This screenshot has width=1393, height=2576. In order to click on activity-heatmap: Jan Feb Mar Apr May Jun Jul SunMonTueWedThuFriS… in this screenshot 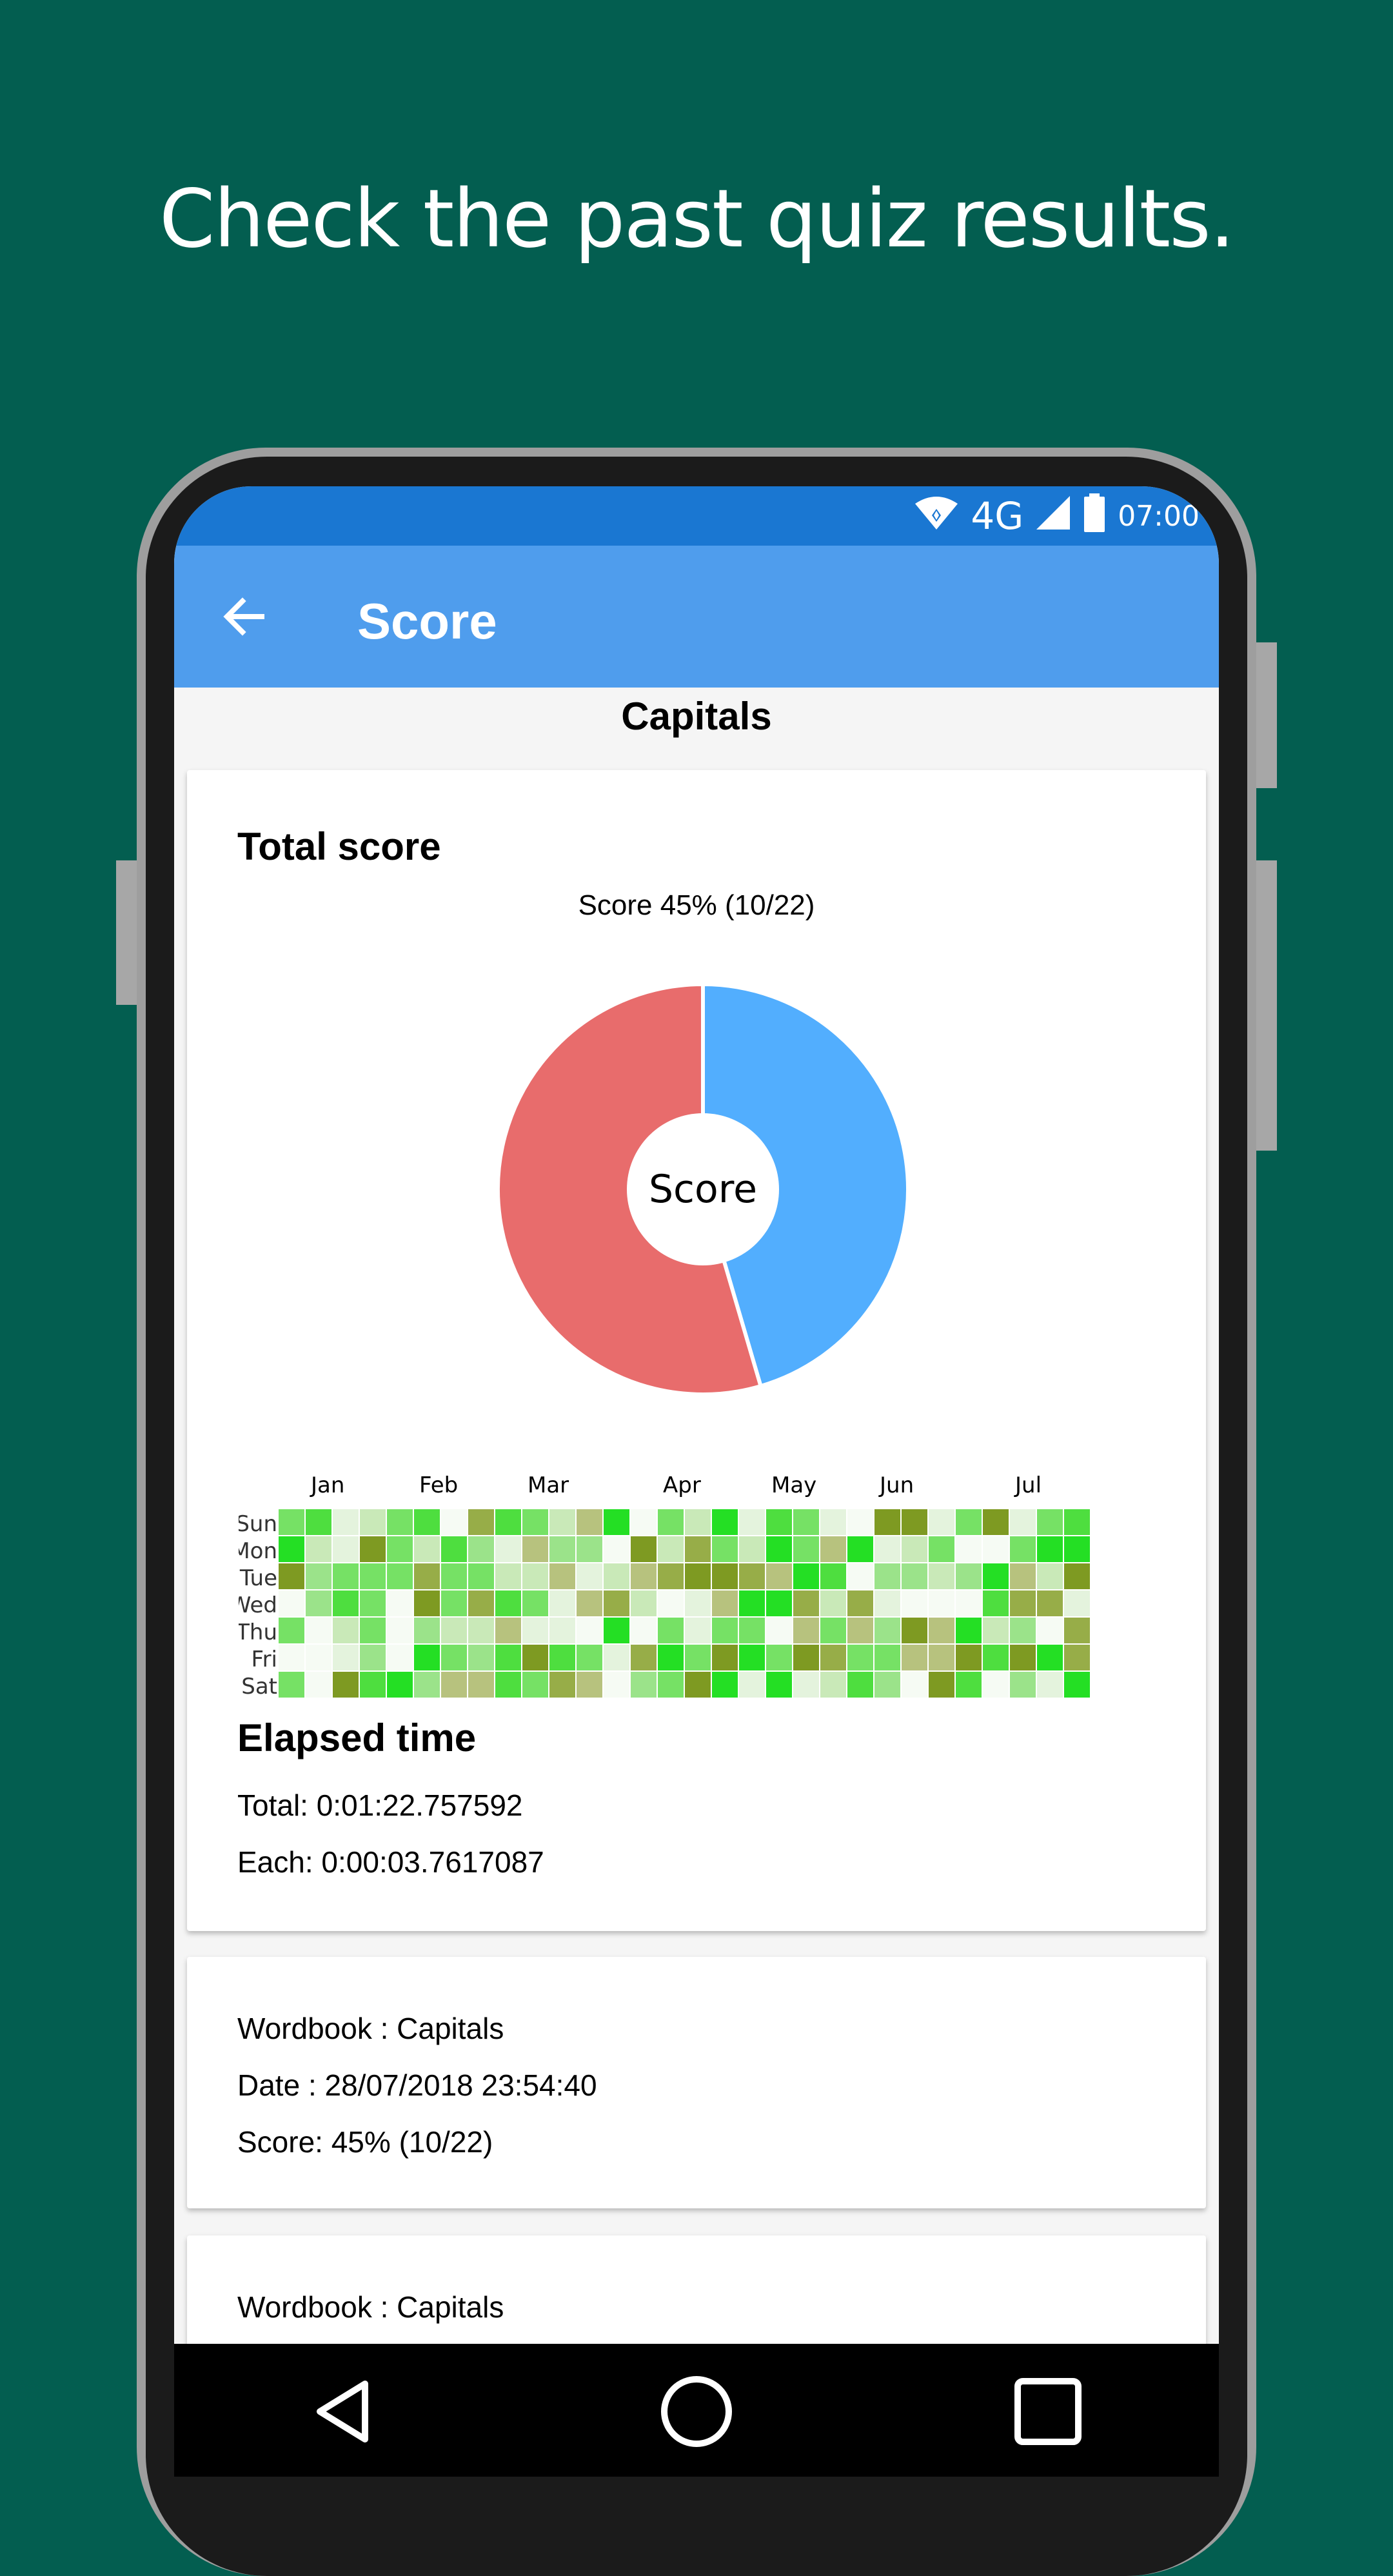, I will do `click(664, 1585)`.